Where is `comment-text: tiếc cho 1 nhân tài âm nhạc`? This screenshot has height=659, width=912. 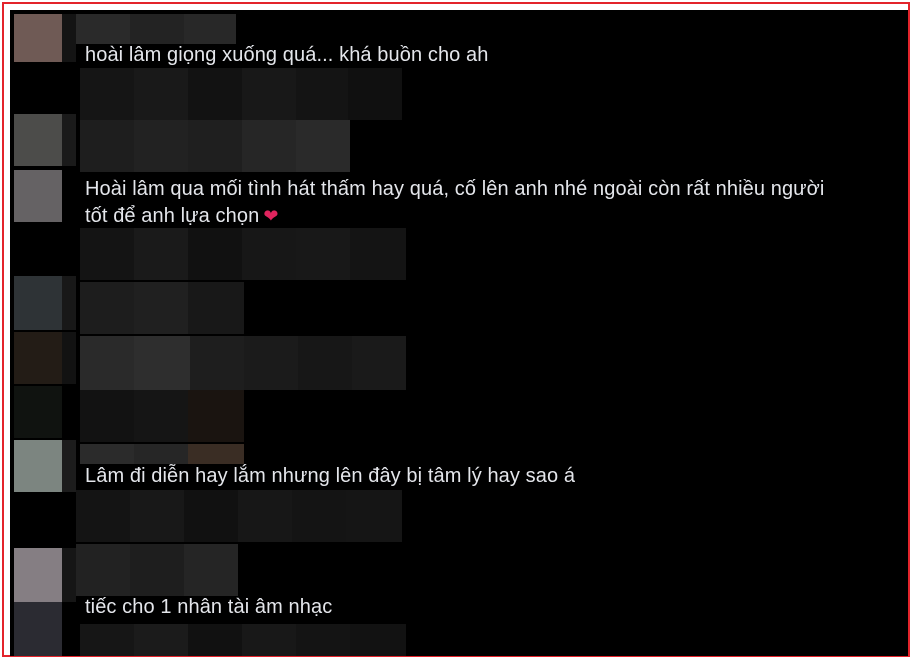
comment-text: tiếc cho 1 nhân tài âm nhạc is located at coordinates (209, 607).